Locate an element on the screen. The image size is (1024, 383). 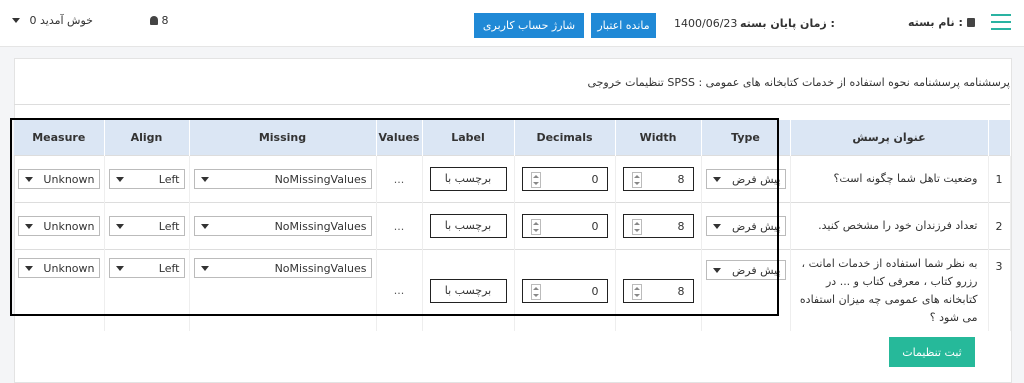
package-label-text: نام بسته : is located at coordinates (935, 22).